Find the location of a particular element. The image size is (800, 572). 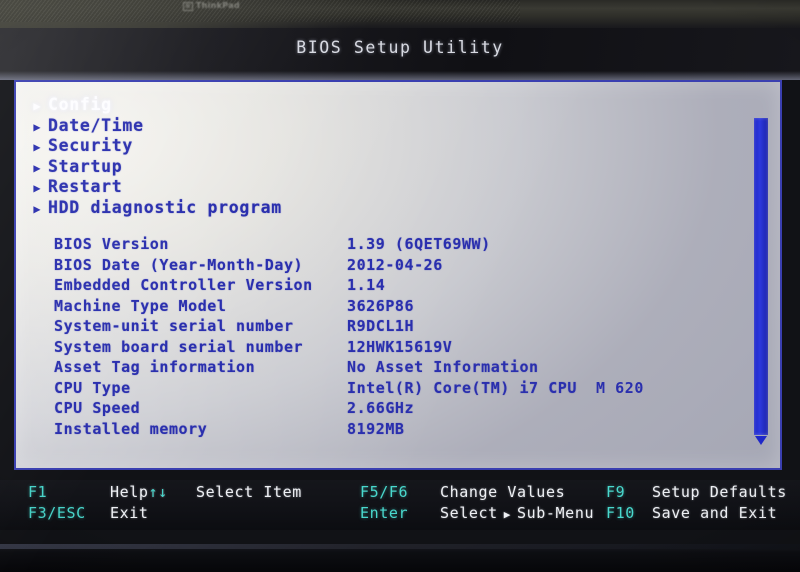

info-label: CPU Type is located at coordinates (92, 387).